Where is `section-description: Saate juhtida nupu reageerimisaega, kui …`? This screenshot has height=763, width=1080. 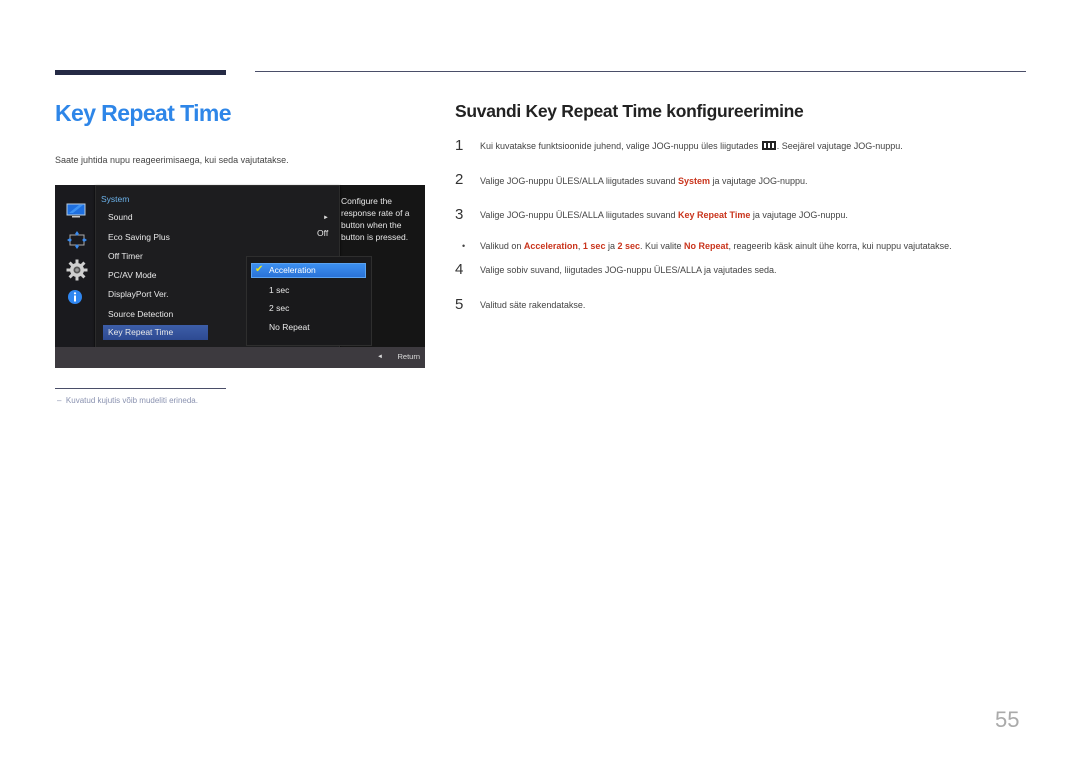
section-description: Saate juhtida nupu reageerimisaega, kui … is located at coordinates (172, 160).